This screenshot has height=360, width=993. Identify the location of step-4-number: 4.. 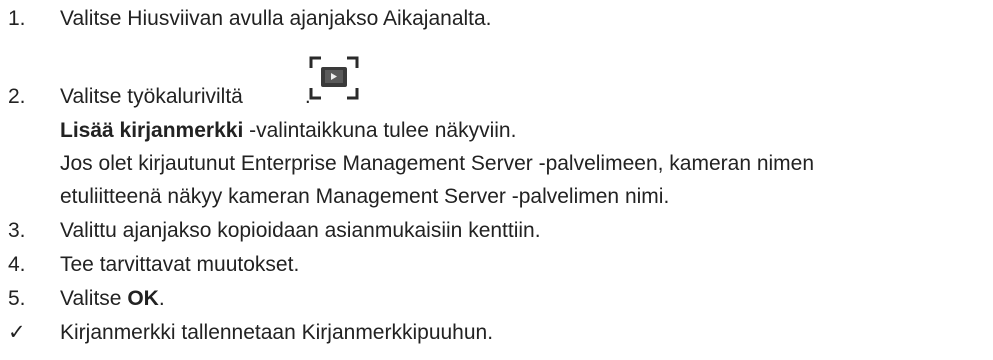
(17, 264).